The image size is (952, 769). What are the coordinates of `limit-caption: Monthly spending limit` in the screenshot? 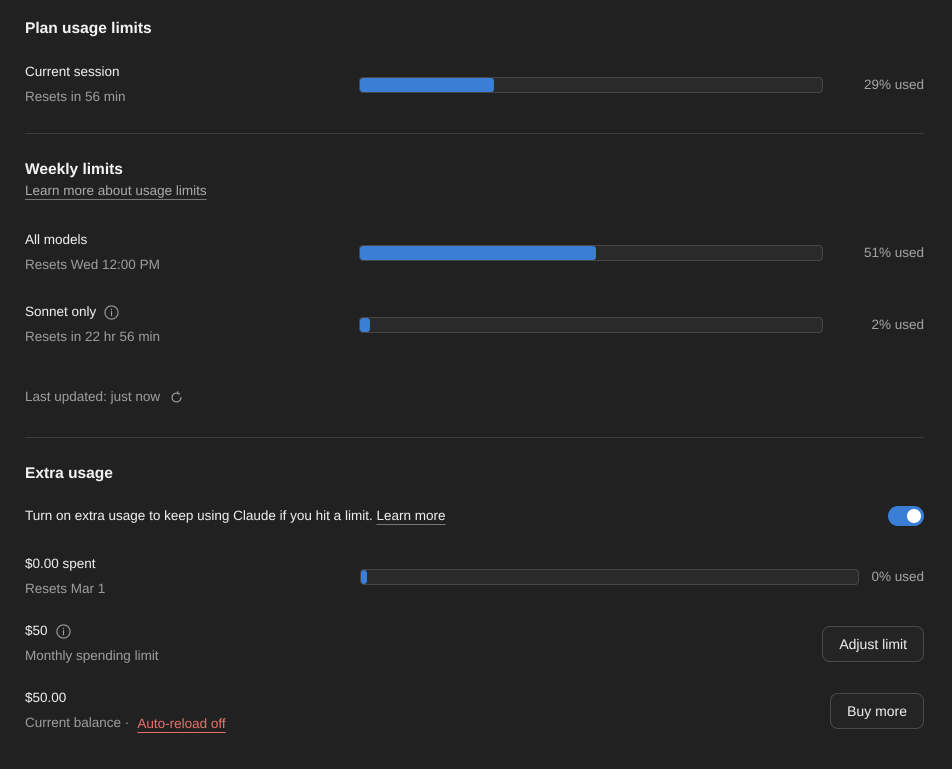 It's located at (92, 656).